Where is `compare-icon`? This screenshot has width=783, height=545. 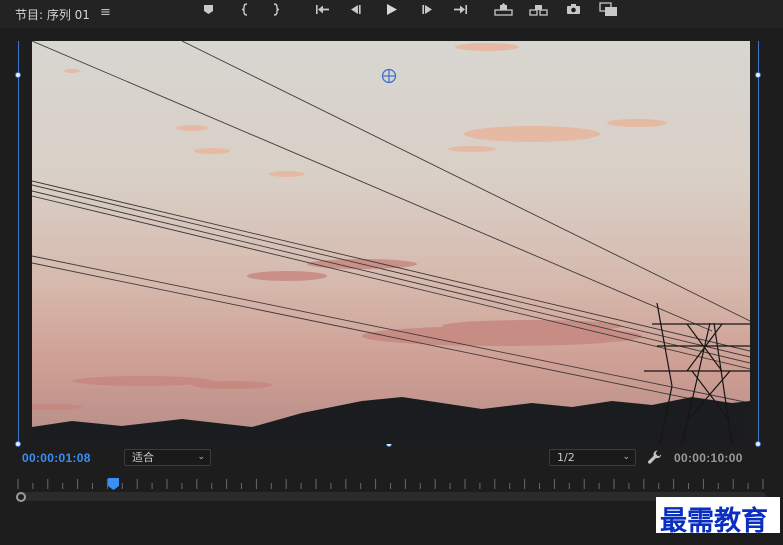
compare-icon is located at coordinates (607, 8).